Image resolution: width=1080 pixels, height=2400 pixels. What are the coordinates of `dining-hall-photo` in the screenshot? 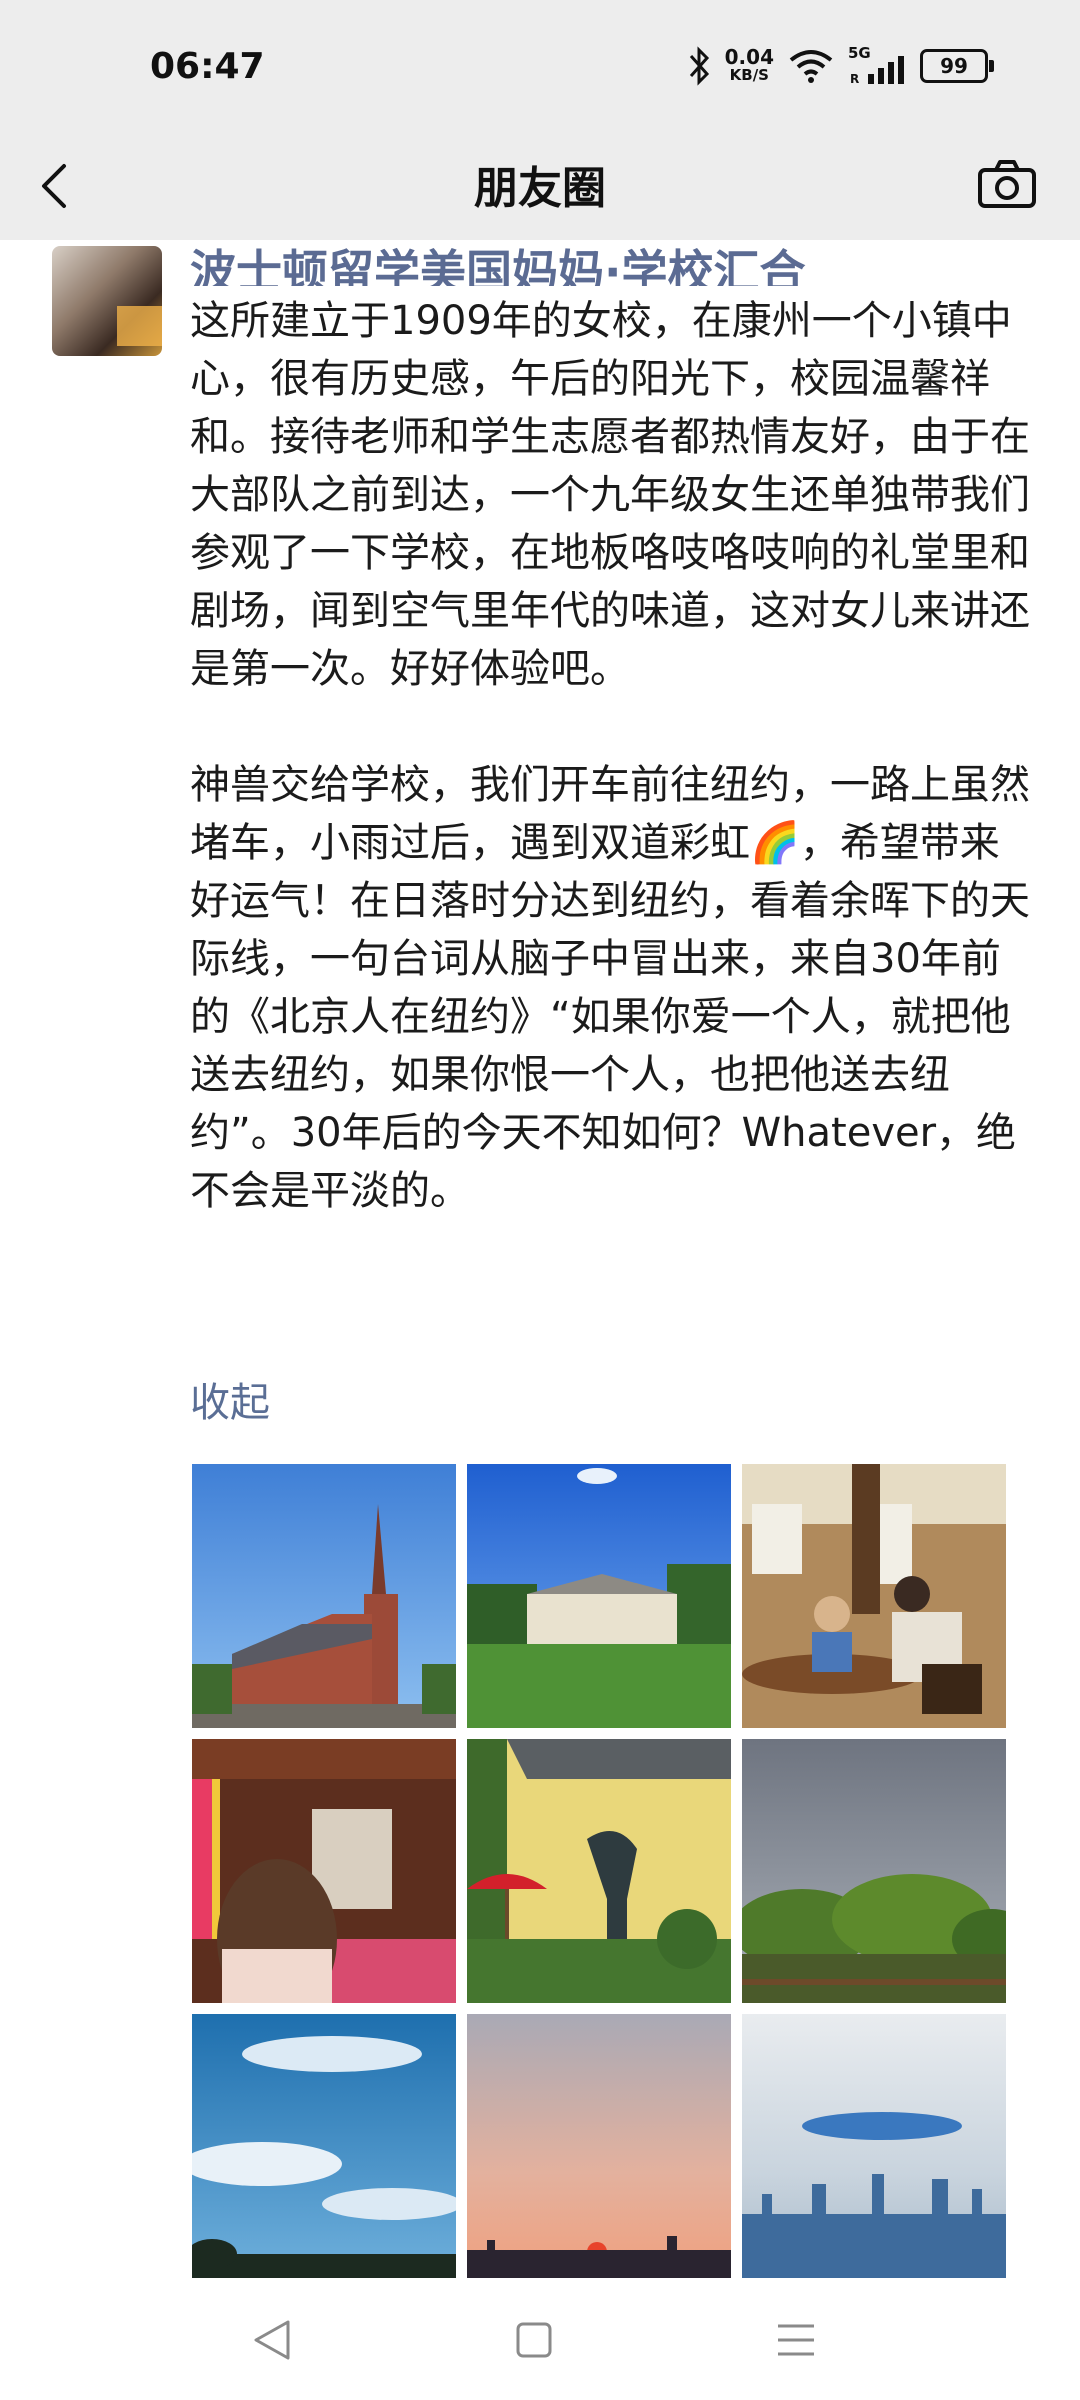 It's located at (874, 1596).